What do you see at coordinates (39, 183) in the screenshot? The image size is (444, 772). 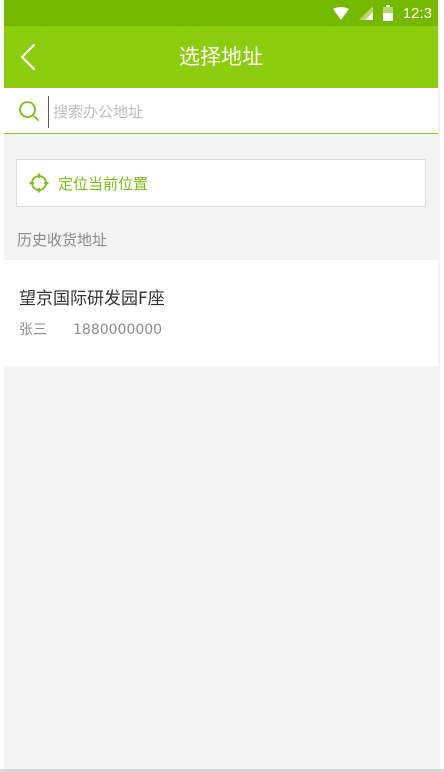 I see `crosshair-icon` at bounding box center [39, 183].